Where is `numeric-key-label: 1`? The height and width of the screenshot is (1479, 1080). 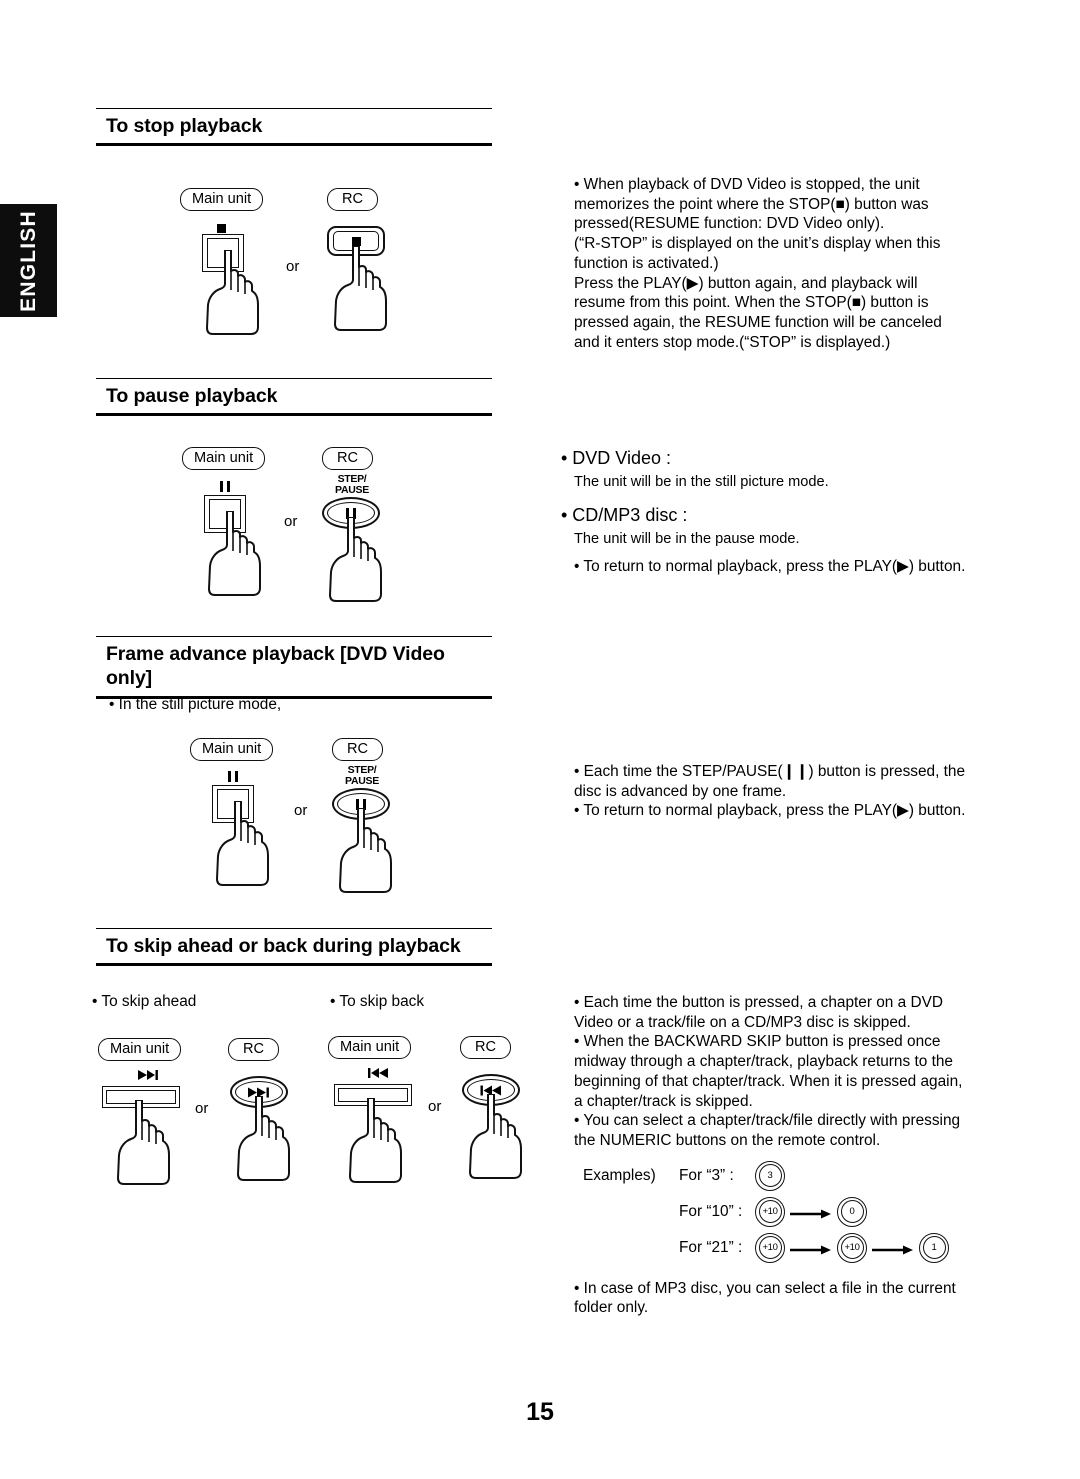 numeric-key-label: 1 is located at coordinates (934, 1248).